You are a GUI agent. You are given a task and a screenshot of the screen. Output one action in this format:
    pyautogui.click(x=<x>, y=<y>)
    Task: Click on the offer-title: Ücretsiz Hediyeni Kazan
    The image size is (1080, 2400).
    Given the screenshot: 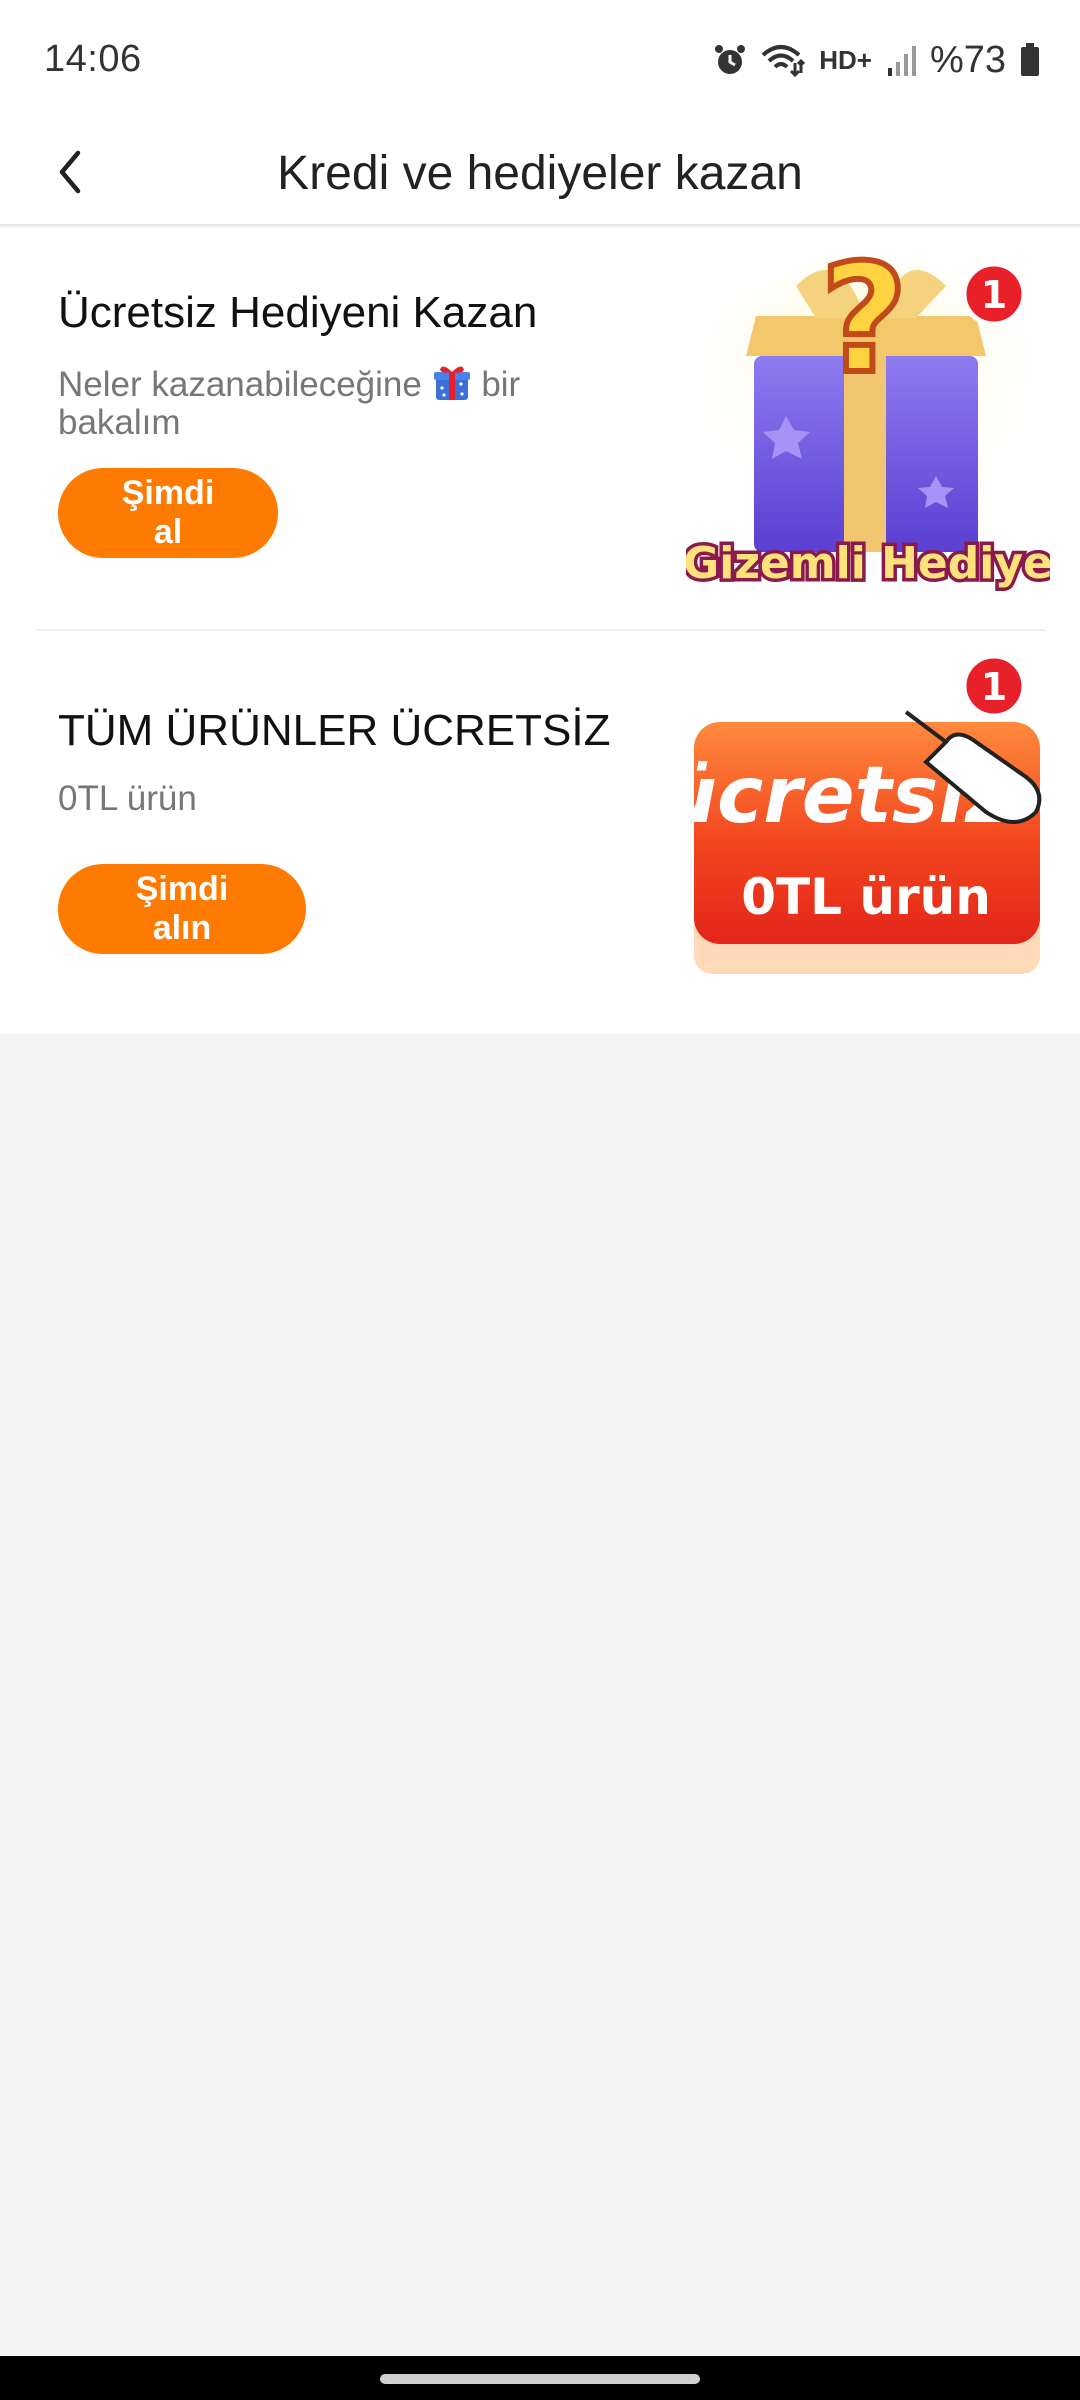 What is the action you would take?
    pyautogui.click(x=298, y=312)
    